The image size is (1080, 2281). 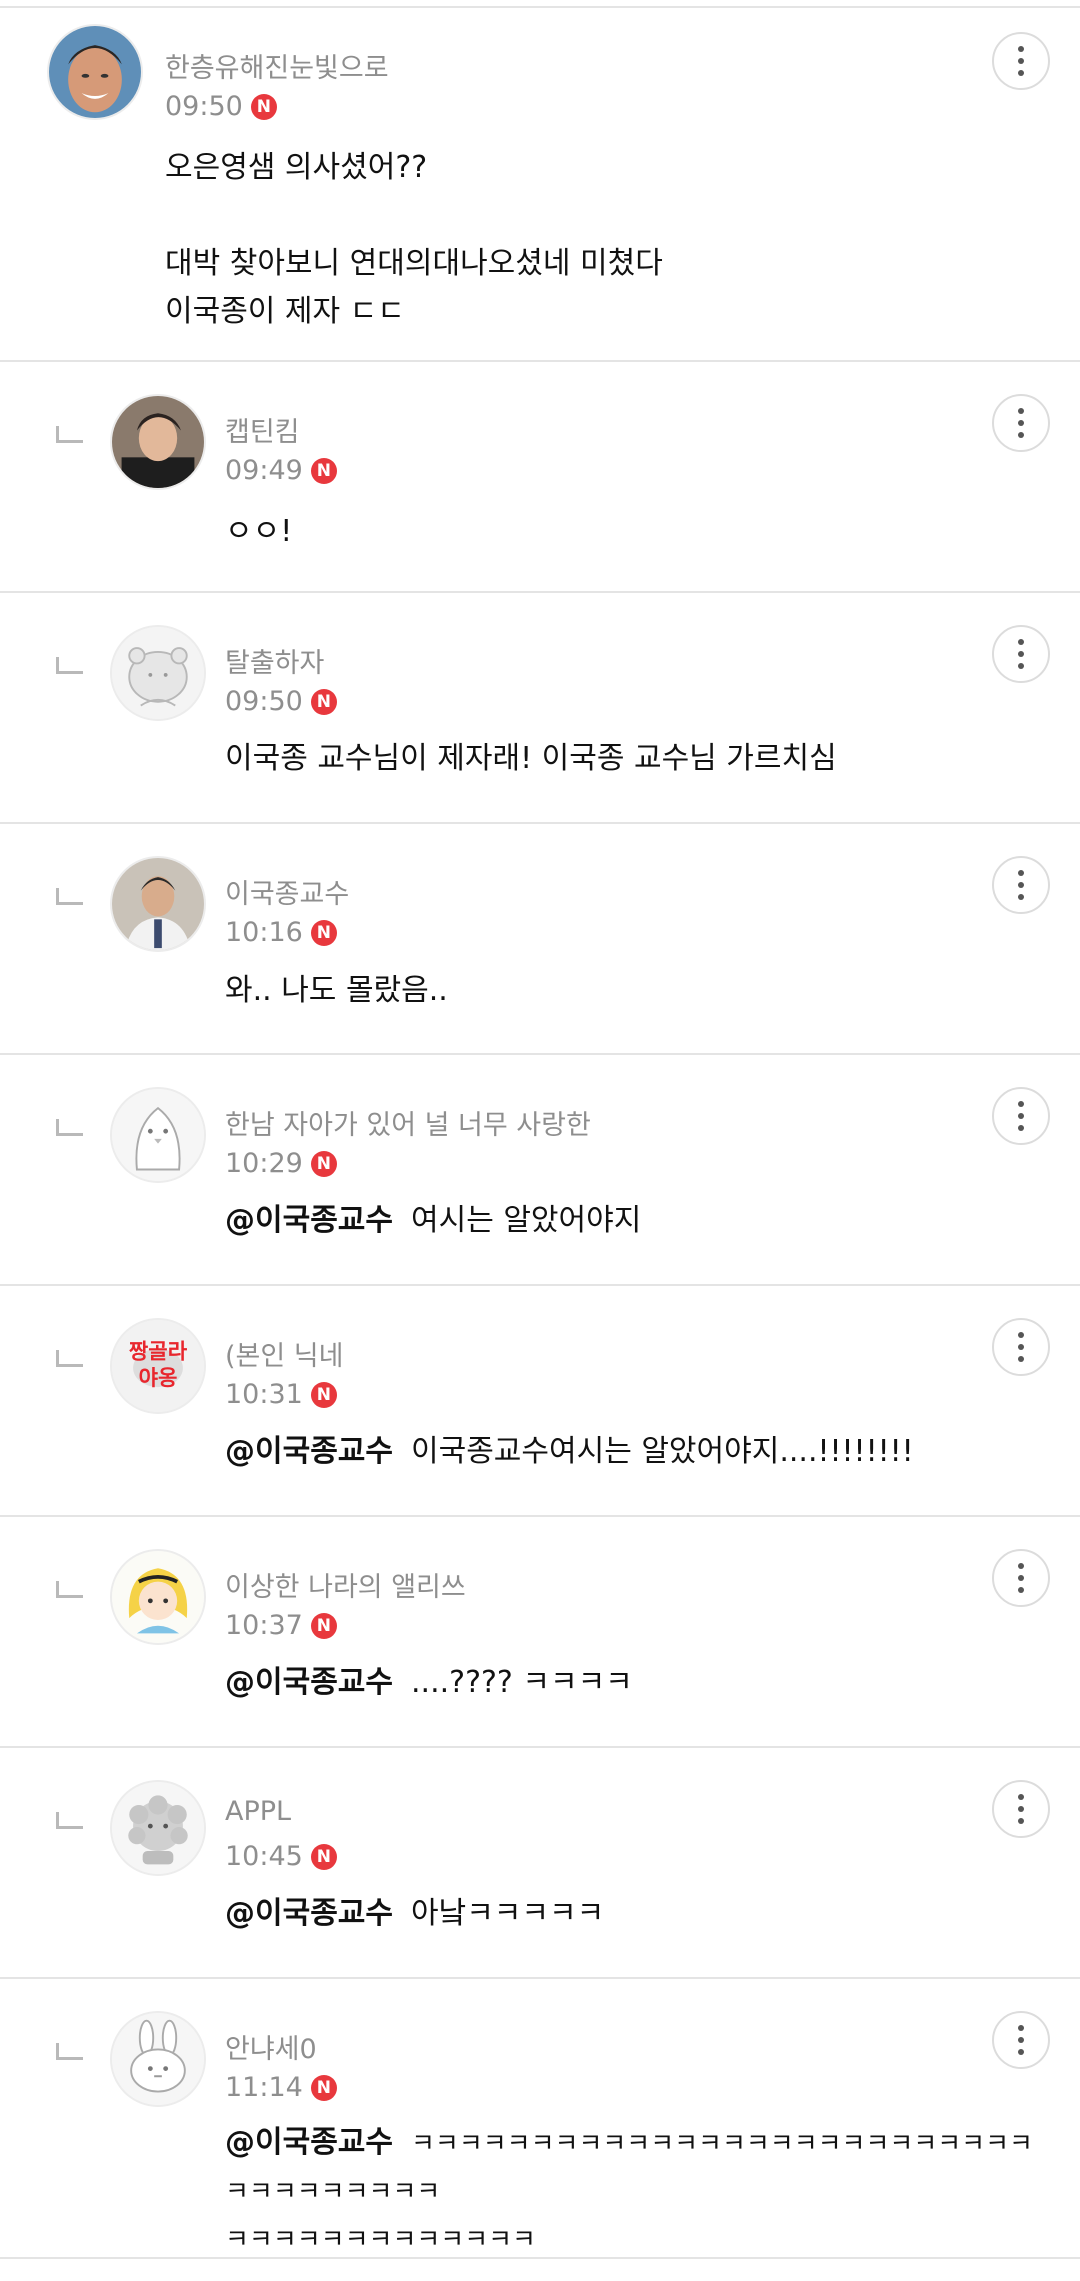 I want to click on comment-text: 이국종 교수님이 제자래! 이국종 교수님 가르치심, so click(x=632, y=759).